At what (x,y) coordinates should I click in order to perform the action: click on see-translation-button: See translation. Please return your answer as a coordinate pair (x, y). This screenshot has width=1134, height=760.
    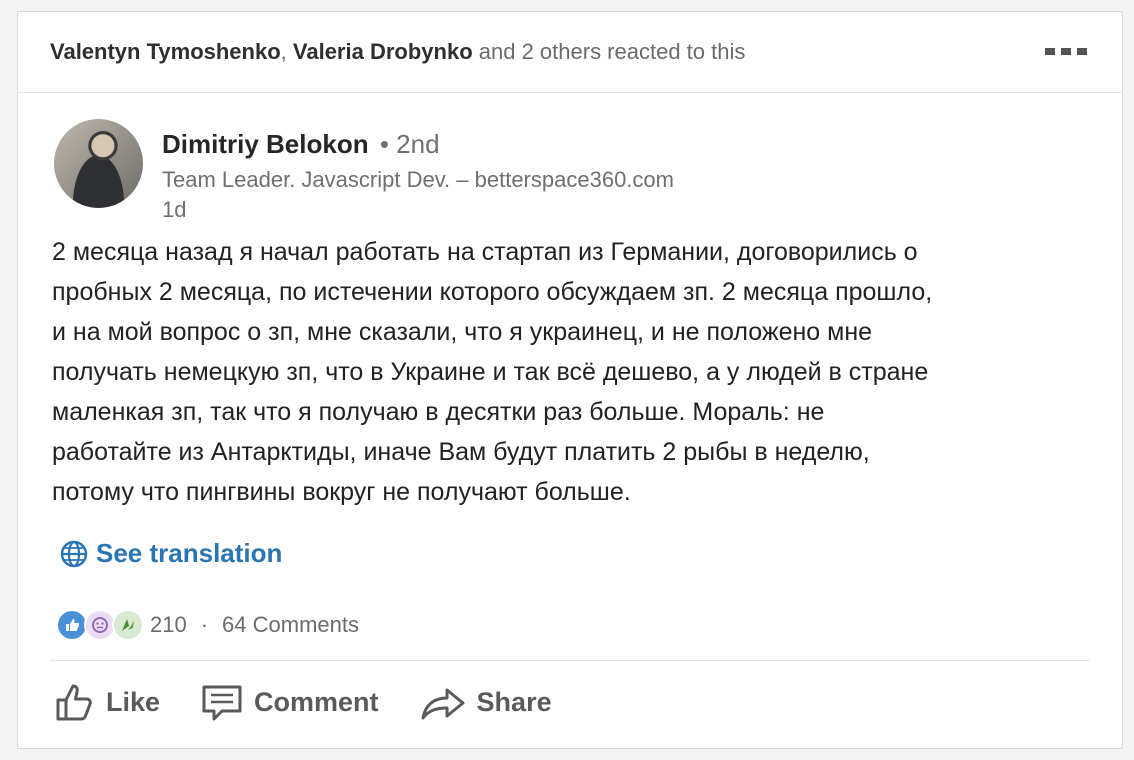
    Looking at the image, I should click on (171, 553).